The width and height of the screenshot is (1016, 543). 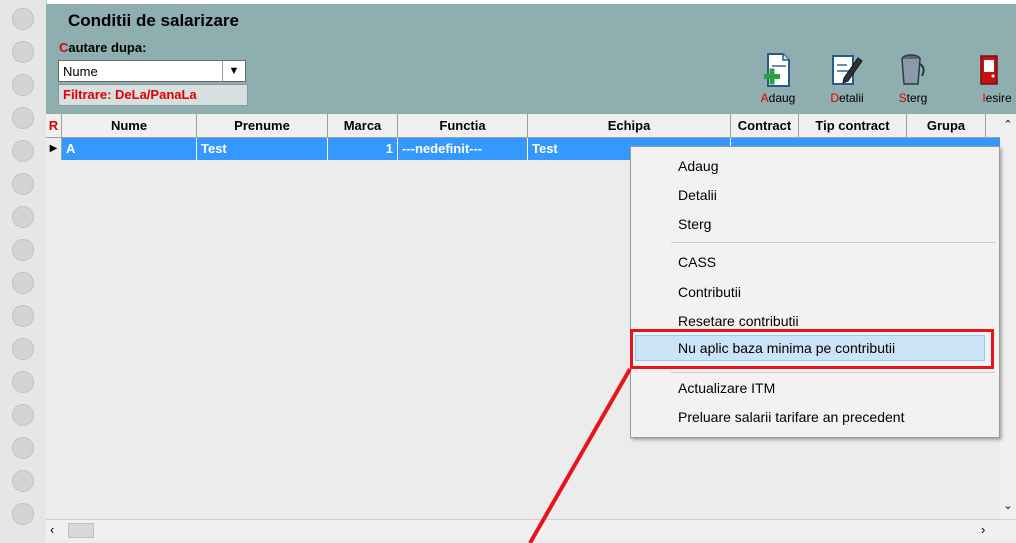 I want to click on cell-marca: 1, so click(x=363, y=149).